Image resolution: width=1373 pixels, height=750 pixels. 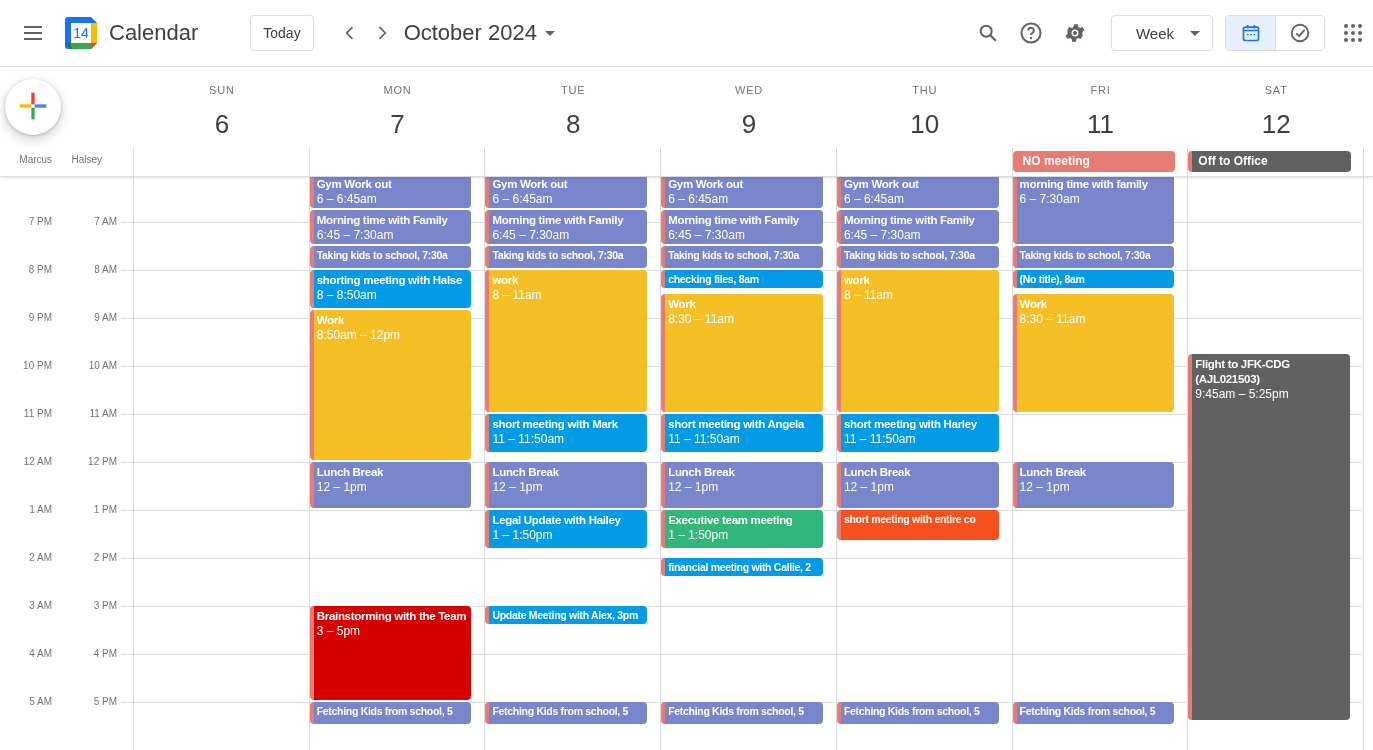 What do you see at coordinates (105, 558) in the screenshot?
I see `time-label: 2 PM` at bounding box center [105, 558].